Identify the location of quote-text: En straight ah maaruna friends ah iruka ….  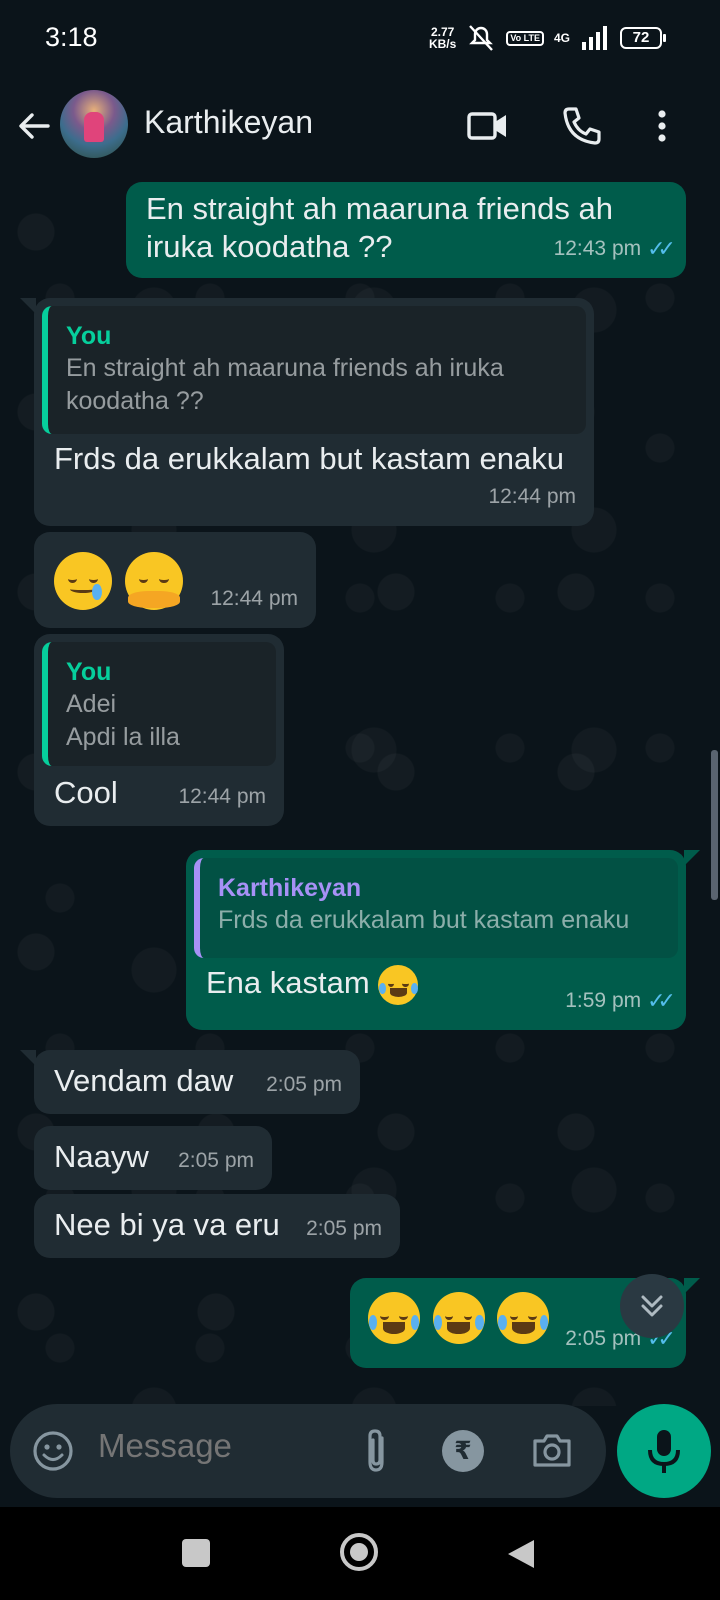
(285, 384).